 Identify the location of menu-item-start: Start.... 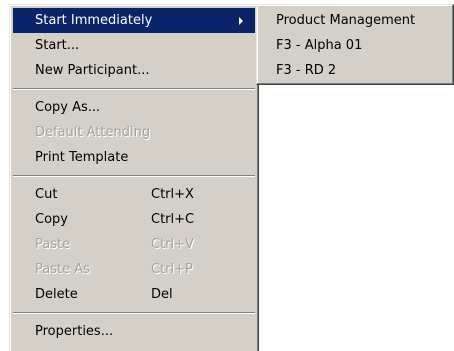
(134, 45).